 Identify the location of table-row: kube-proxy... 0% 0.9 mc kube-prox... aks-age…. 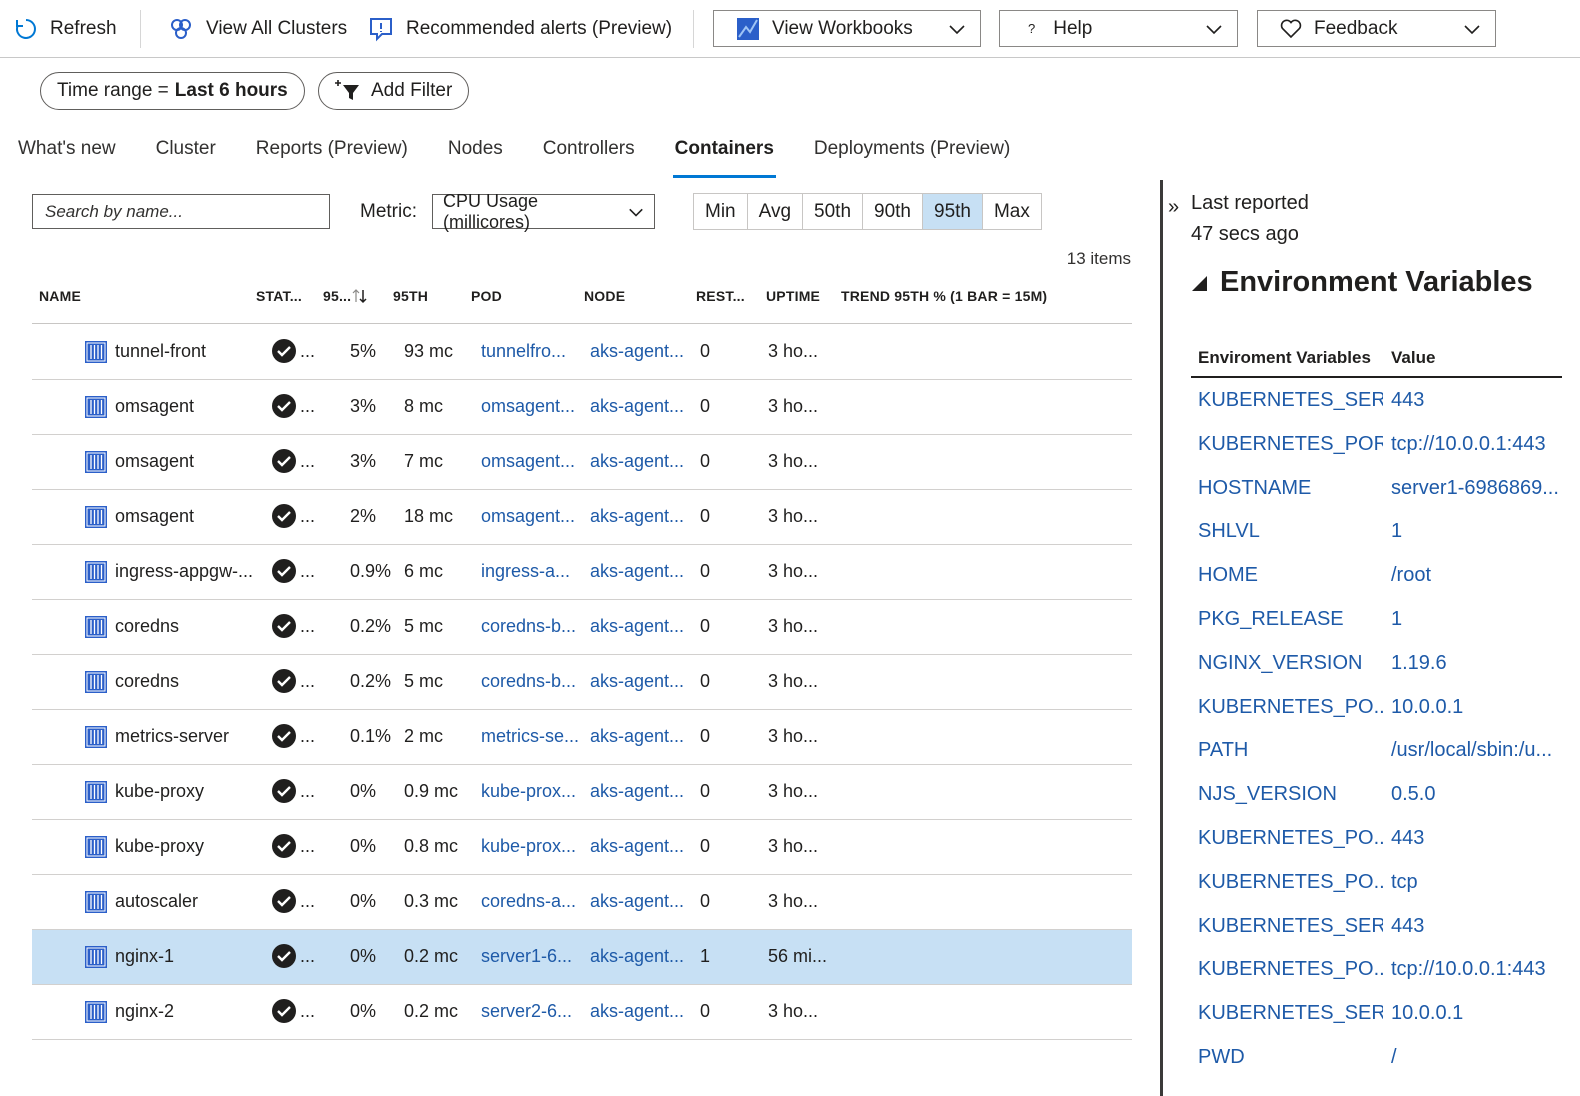
(582, 792).